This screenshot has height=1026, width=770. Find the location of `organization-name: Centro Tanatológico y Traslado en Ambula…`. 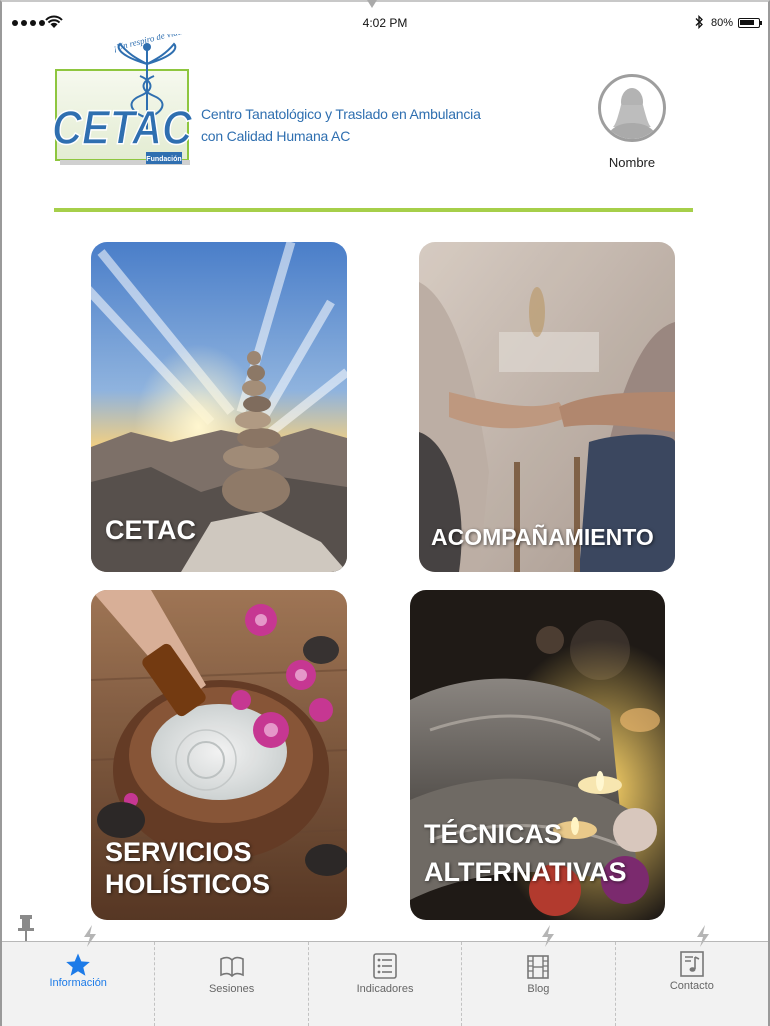

organization-name: Centro Tanatológico y Traslado en Ambula… is located at coordinates (341, 125).